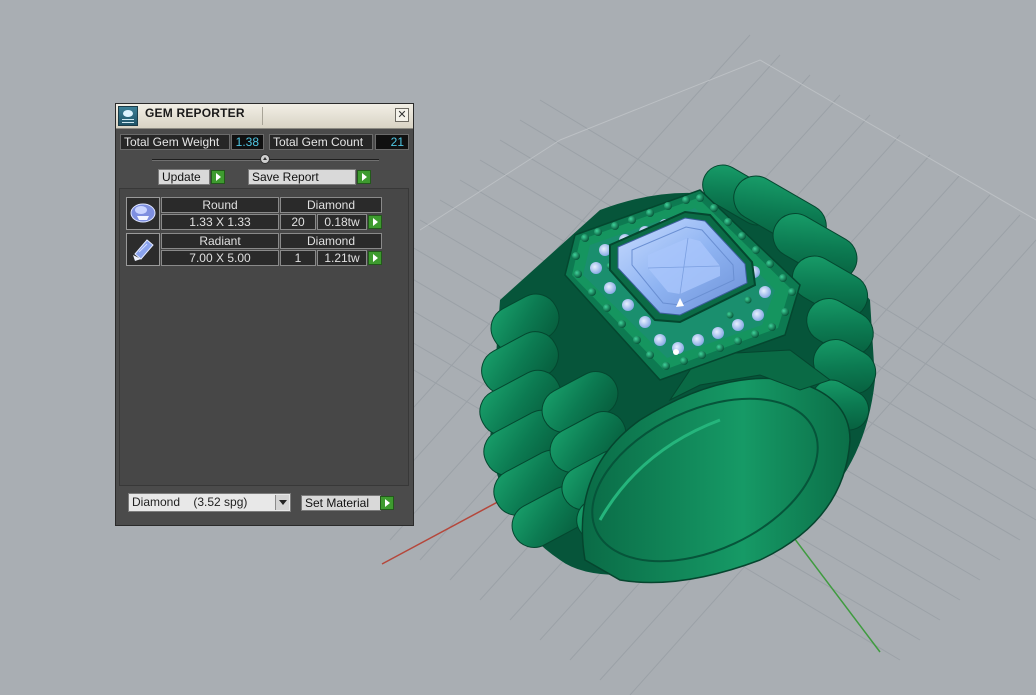 The width and height of the screenshot is (1036, 695). What do you see at coordinates (143, 213) in the screenshot?
I see `round-gem-icon` at bounding box center [143, 213].